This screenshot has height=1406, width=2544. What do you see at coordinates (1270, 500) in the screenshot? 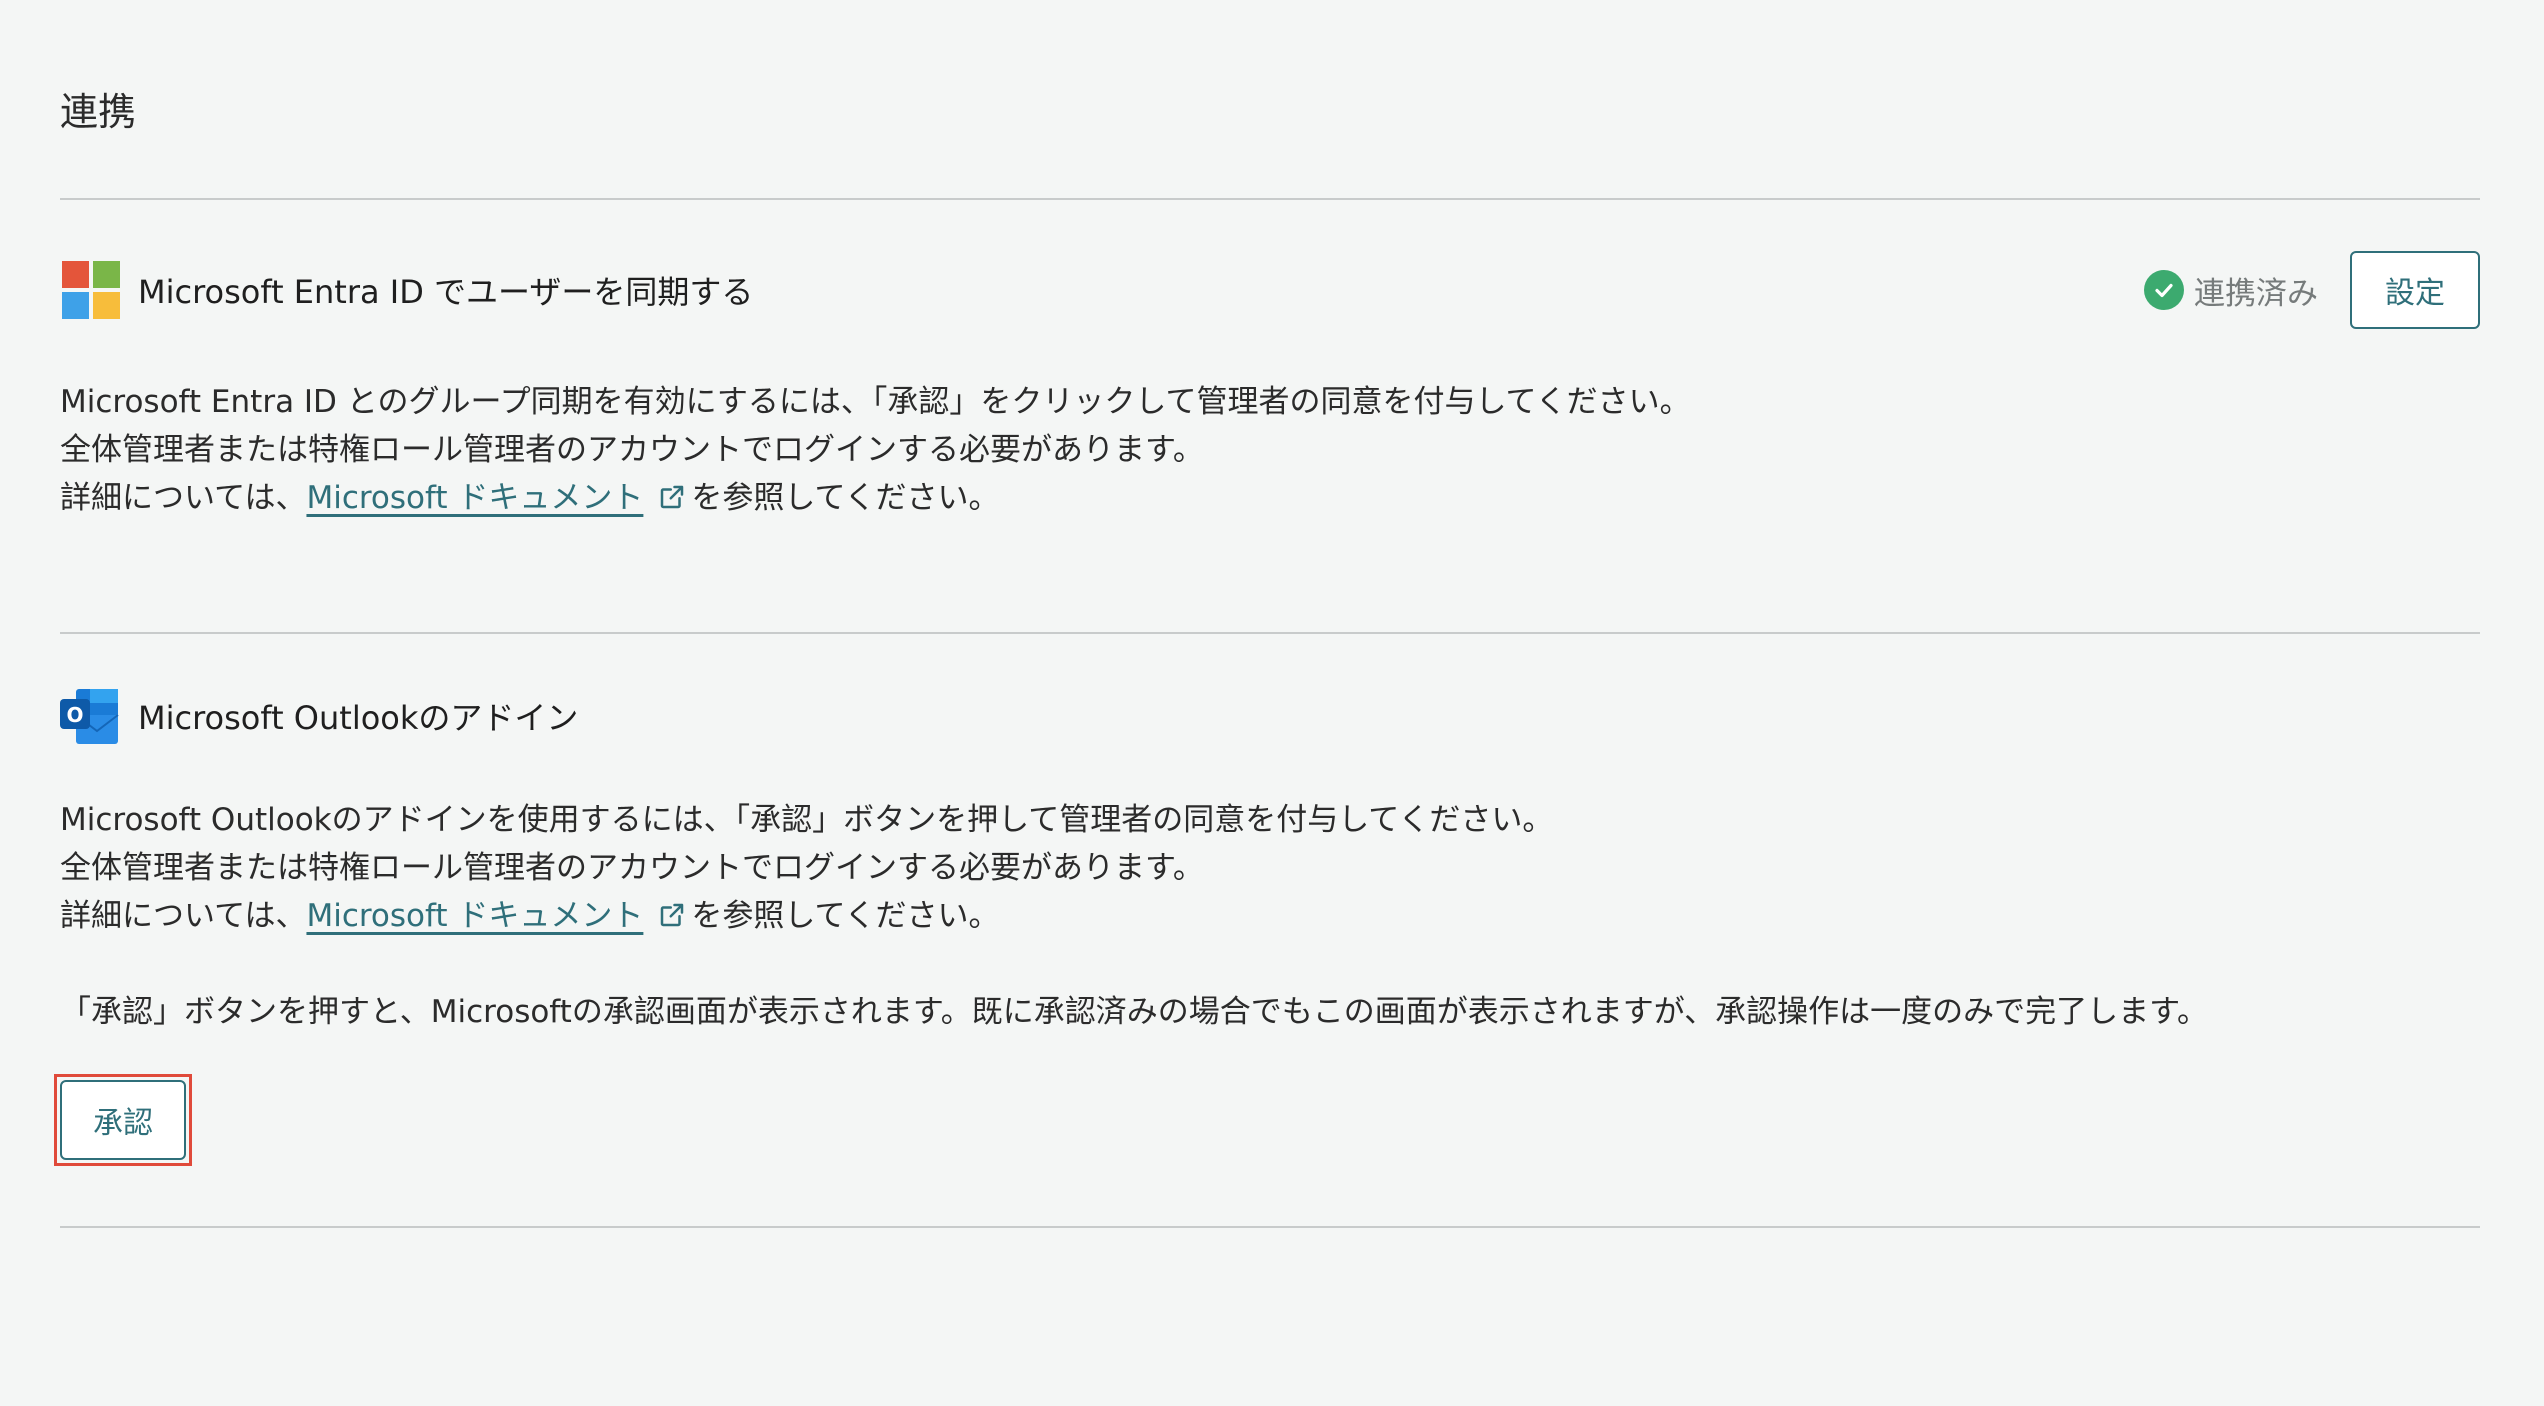
I see `entra-detail-line: 詳細については、Microsoft ドキュメント を参照してください。` at bounding box center [1270, 500].